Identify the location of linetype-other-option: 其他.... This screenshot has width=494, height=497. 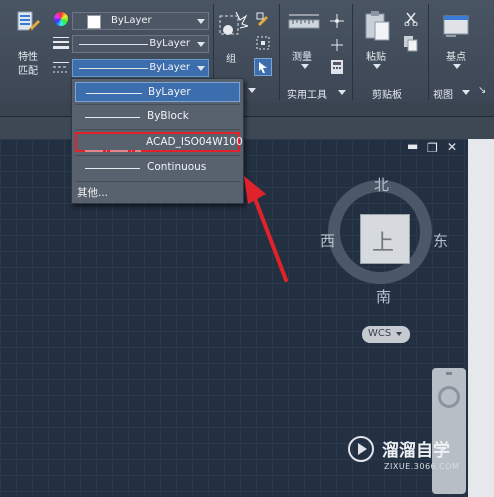
(92, 192).